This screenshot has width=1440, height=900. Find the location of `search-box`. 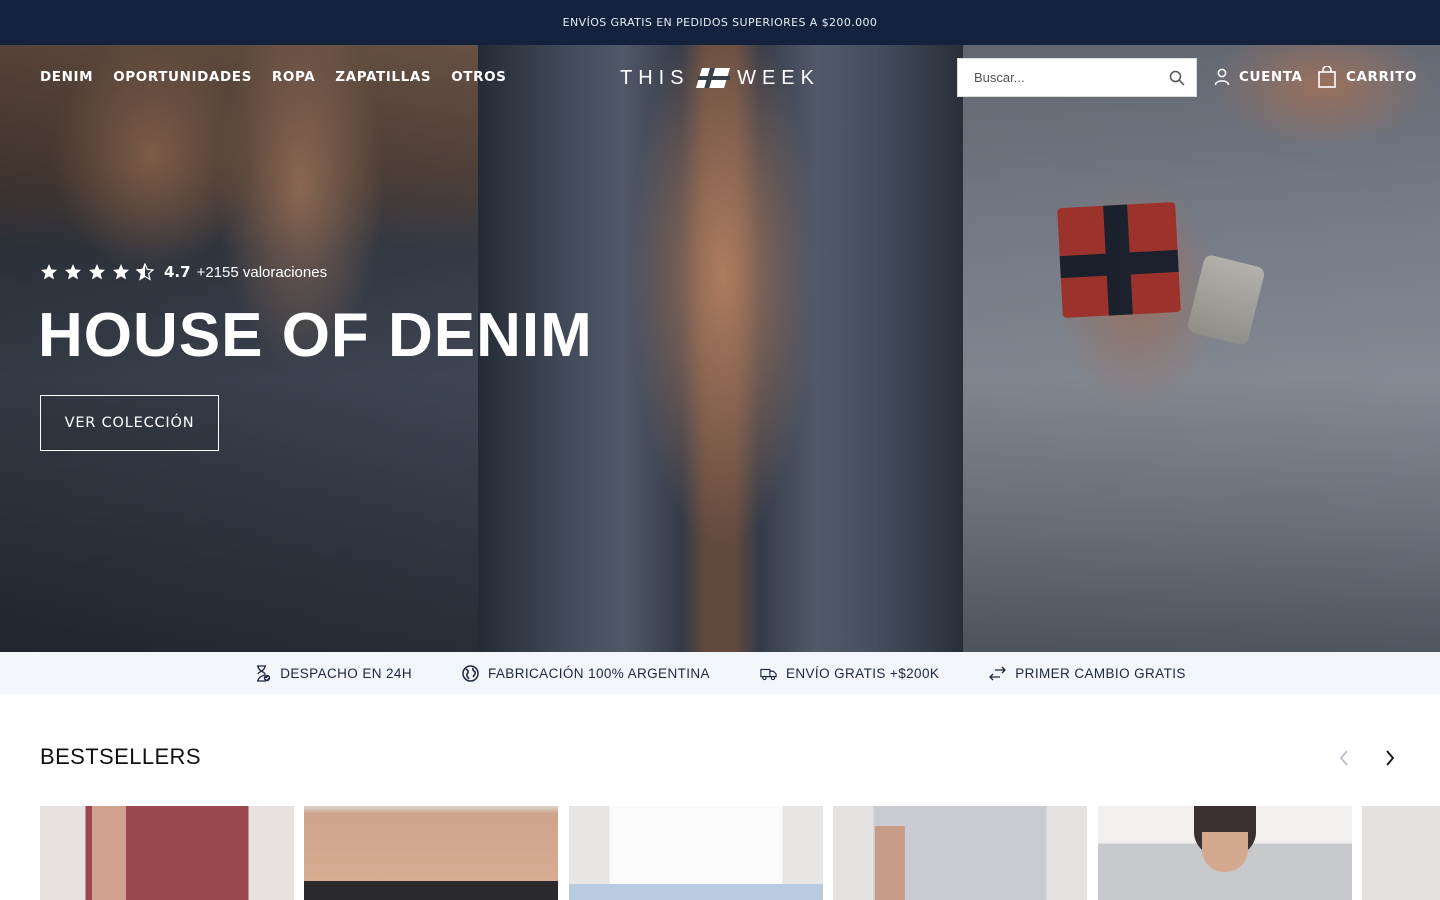

search-box is located at coordinates (1077, 77).